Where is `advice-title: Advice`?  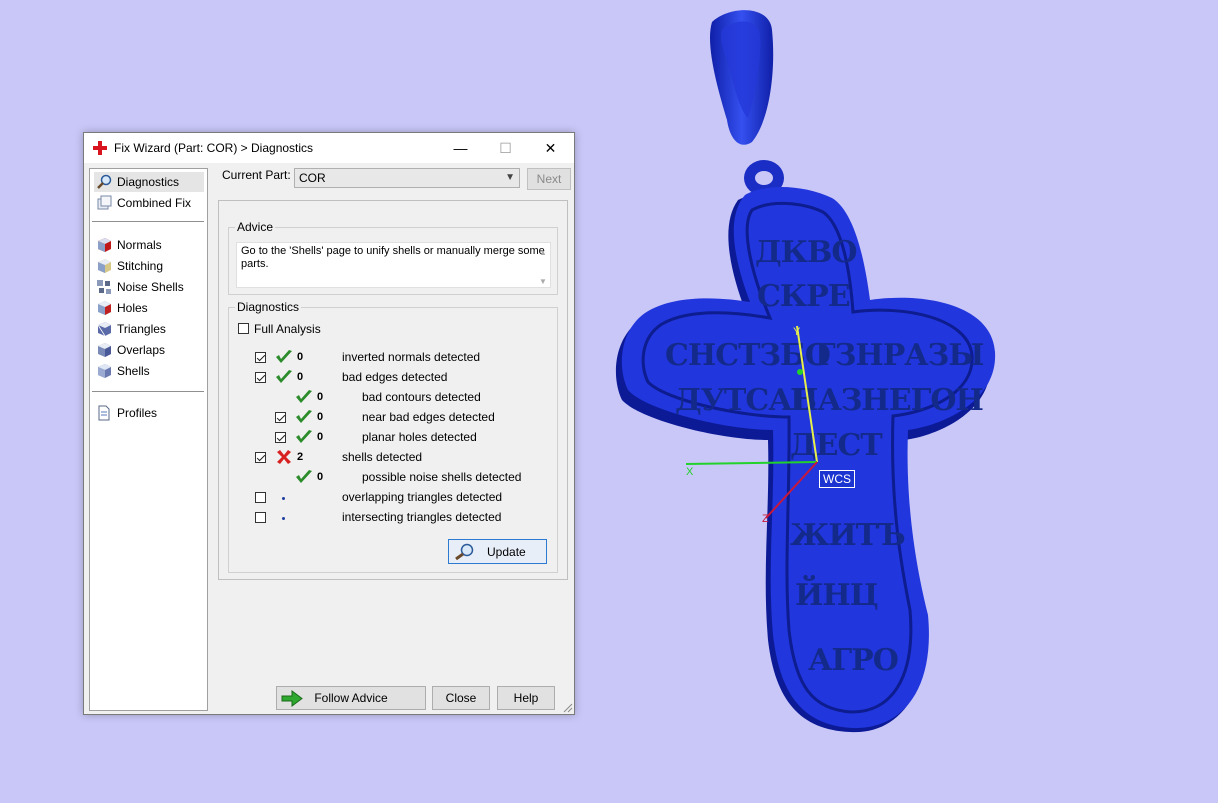
advice-title: Advice is located at coordinates (255, 227).